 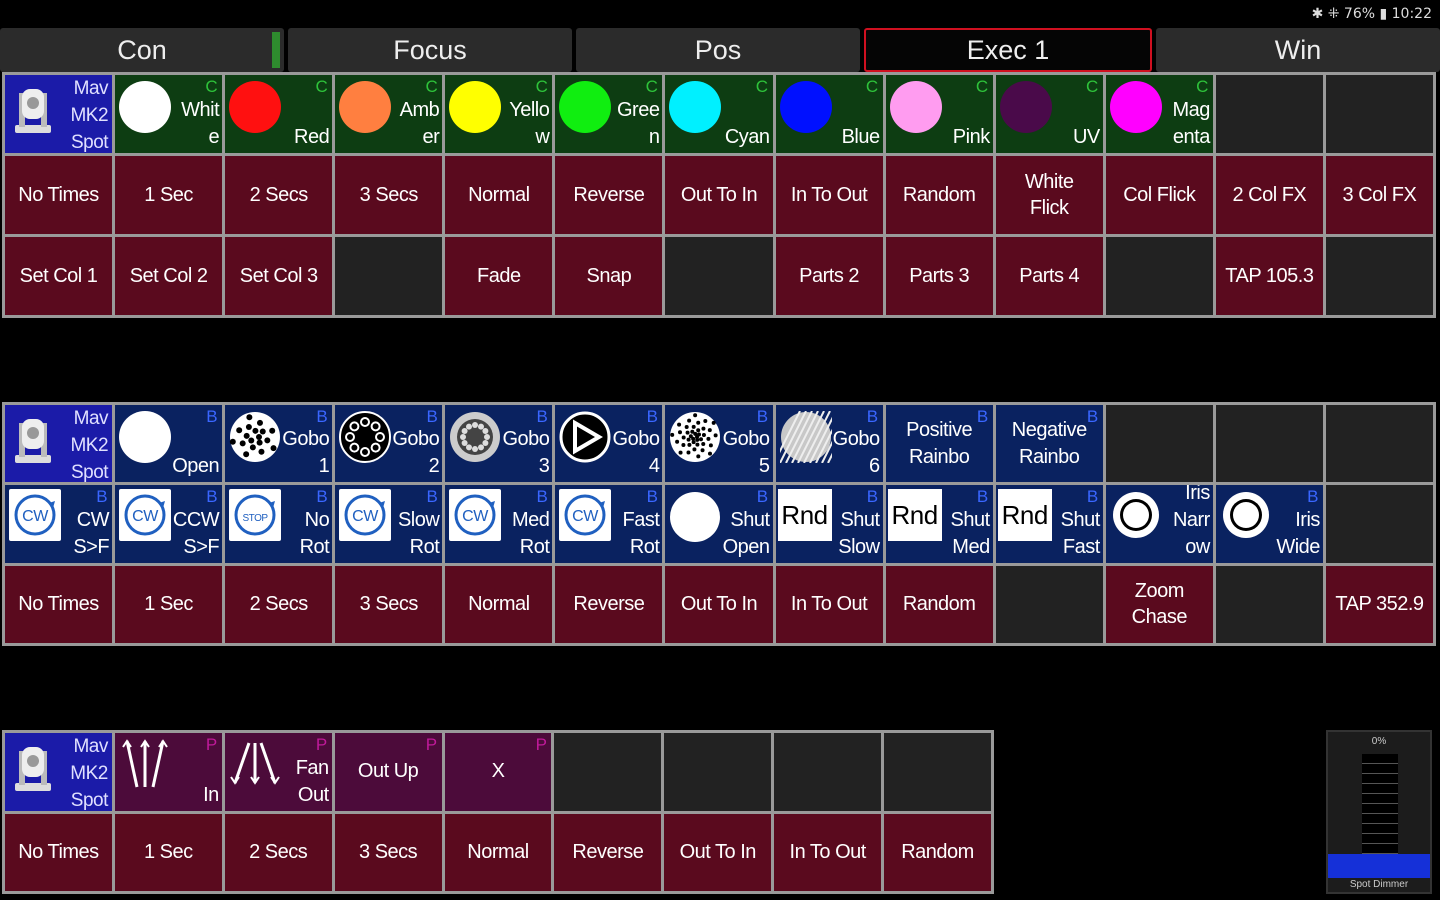 What do you see at coordinates (389, 604) in the screenshot?
I see `beam-fx-button: 3 Secs` at bounding box center [389, 604].